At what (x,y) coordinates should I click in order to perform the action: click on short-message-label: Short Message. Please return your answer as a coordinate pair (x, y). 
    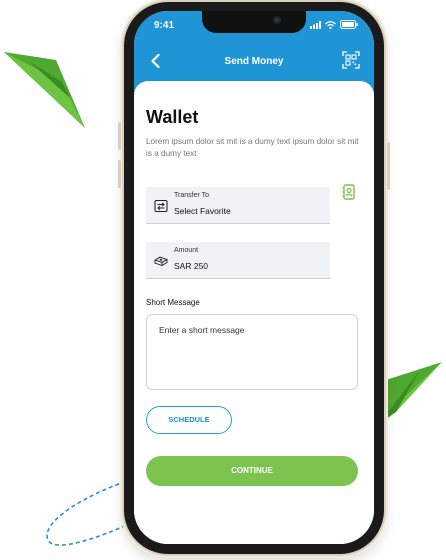
    Looking at the image, I should click on (173, 302).